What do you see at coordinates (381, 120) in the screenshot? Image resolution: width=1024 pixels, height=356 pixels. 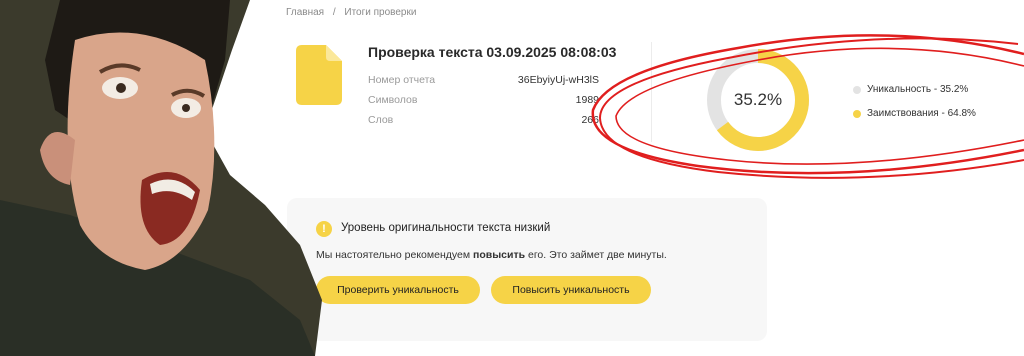 I see `words-label: Слов` at bounding box center [381, 120].